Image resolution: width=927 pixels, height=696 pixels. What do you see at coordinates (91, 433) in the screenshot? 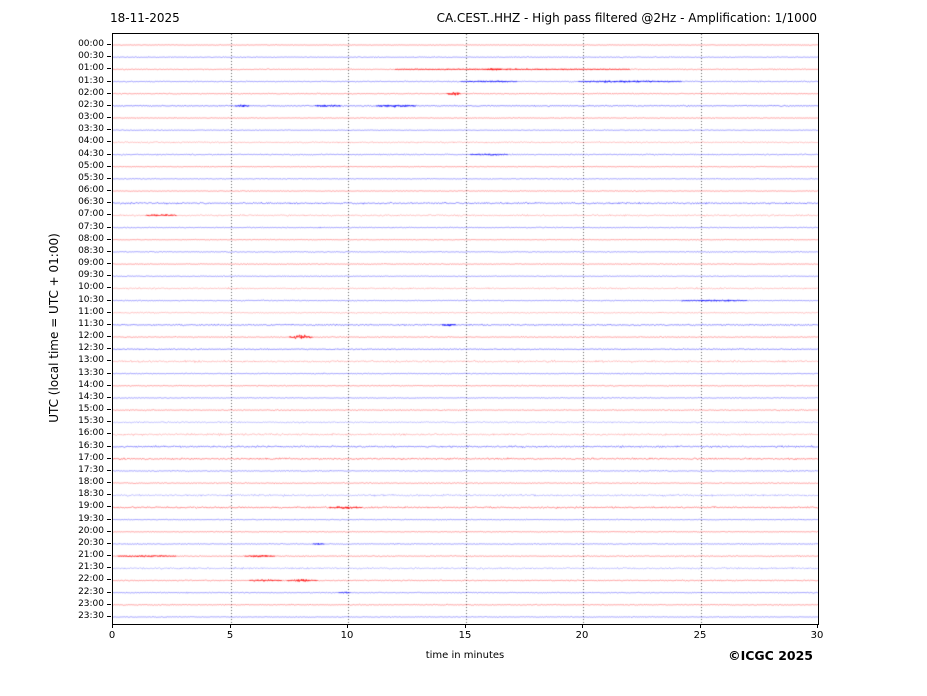
I see `y-tick-label: 16:00` at bounding box center [91, 433].